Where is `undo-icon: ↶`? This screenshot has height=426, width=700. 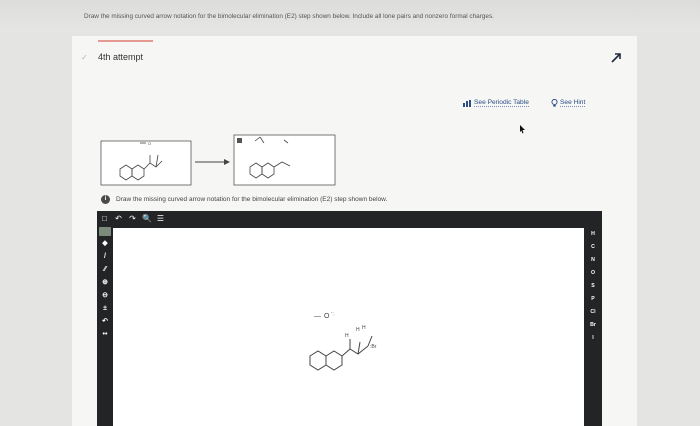 undo-icon: ↶ is located at coordinates (118, 218).